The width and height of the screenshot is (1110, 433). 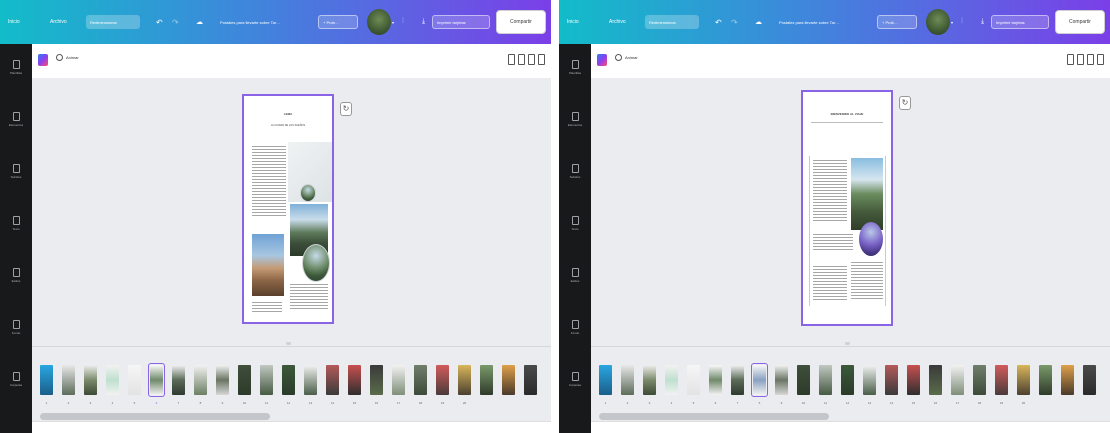 What do you see at coordinates (617, 22) in the screenshot?
I see `file-menu: Archivo` at bounding box center [617, 22].